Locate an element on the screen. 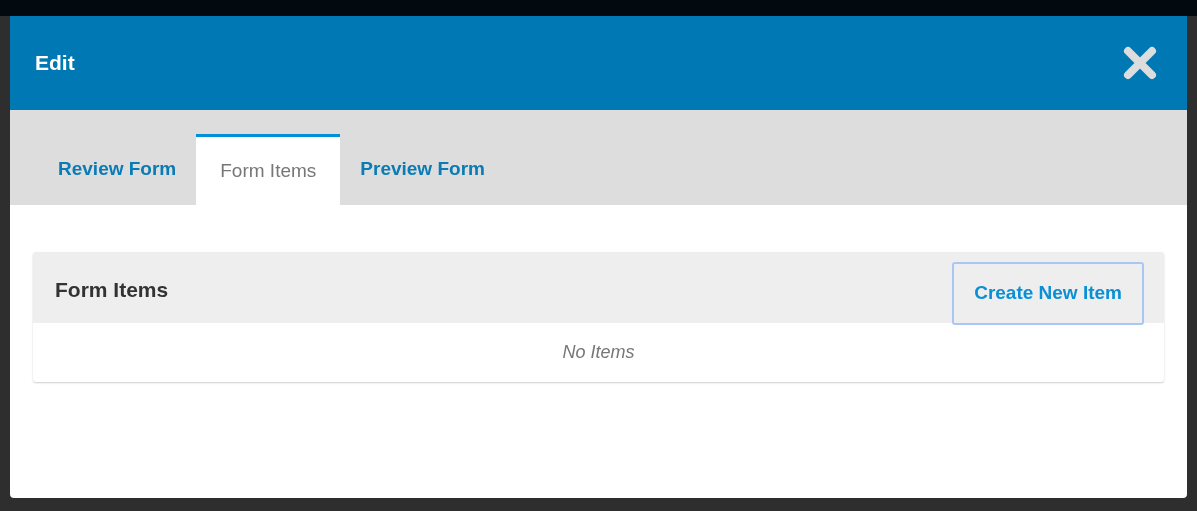  create-new-item-button: Create New Item is located at coordinates (1048, 293).